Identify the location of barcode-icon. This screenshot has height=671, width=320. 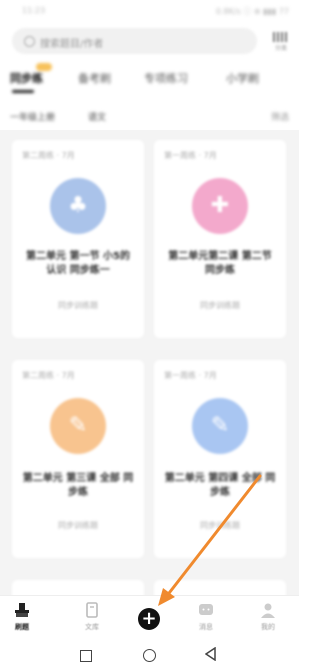
(281, 37).